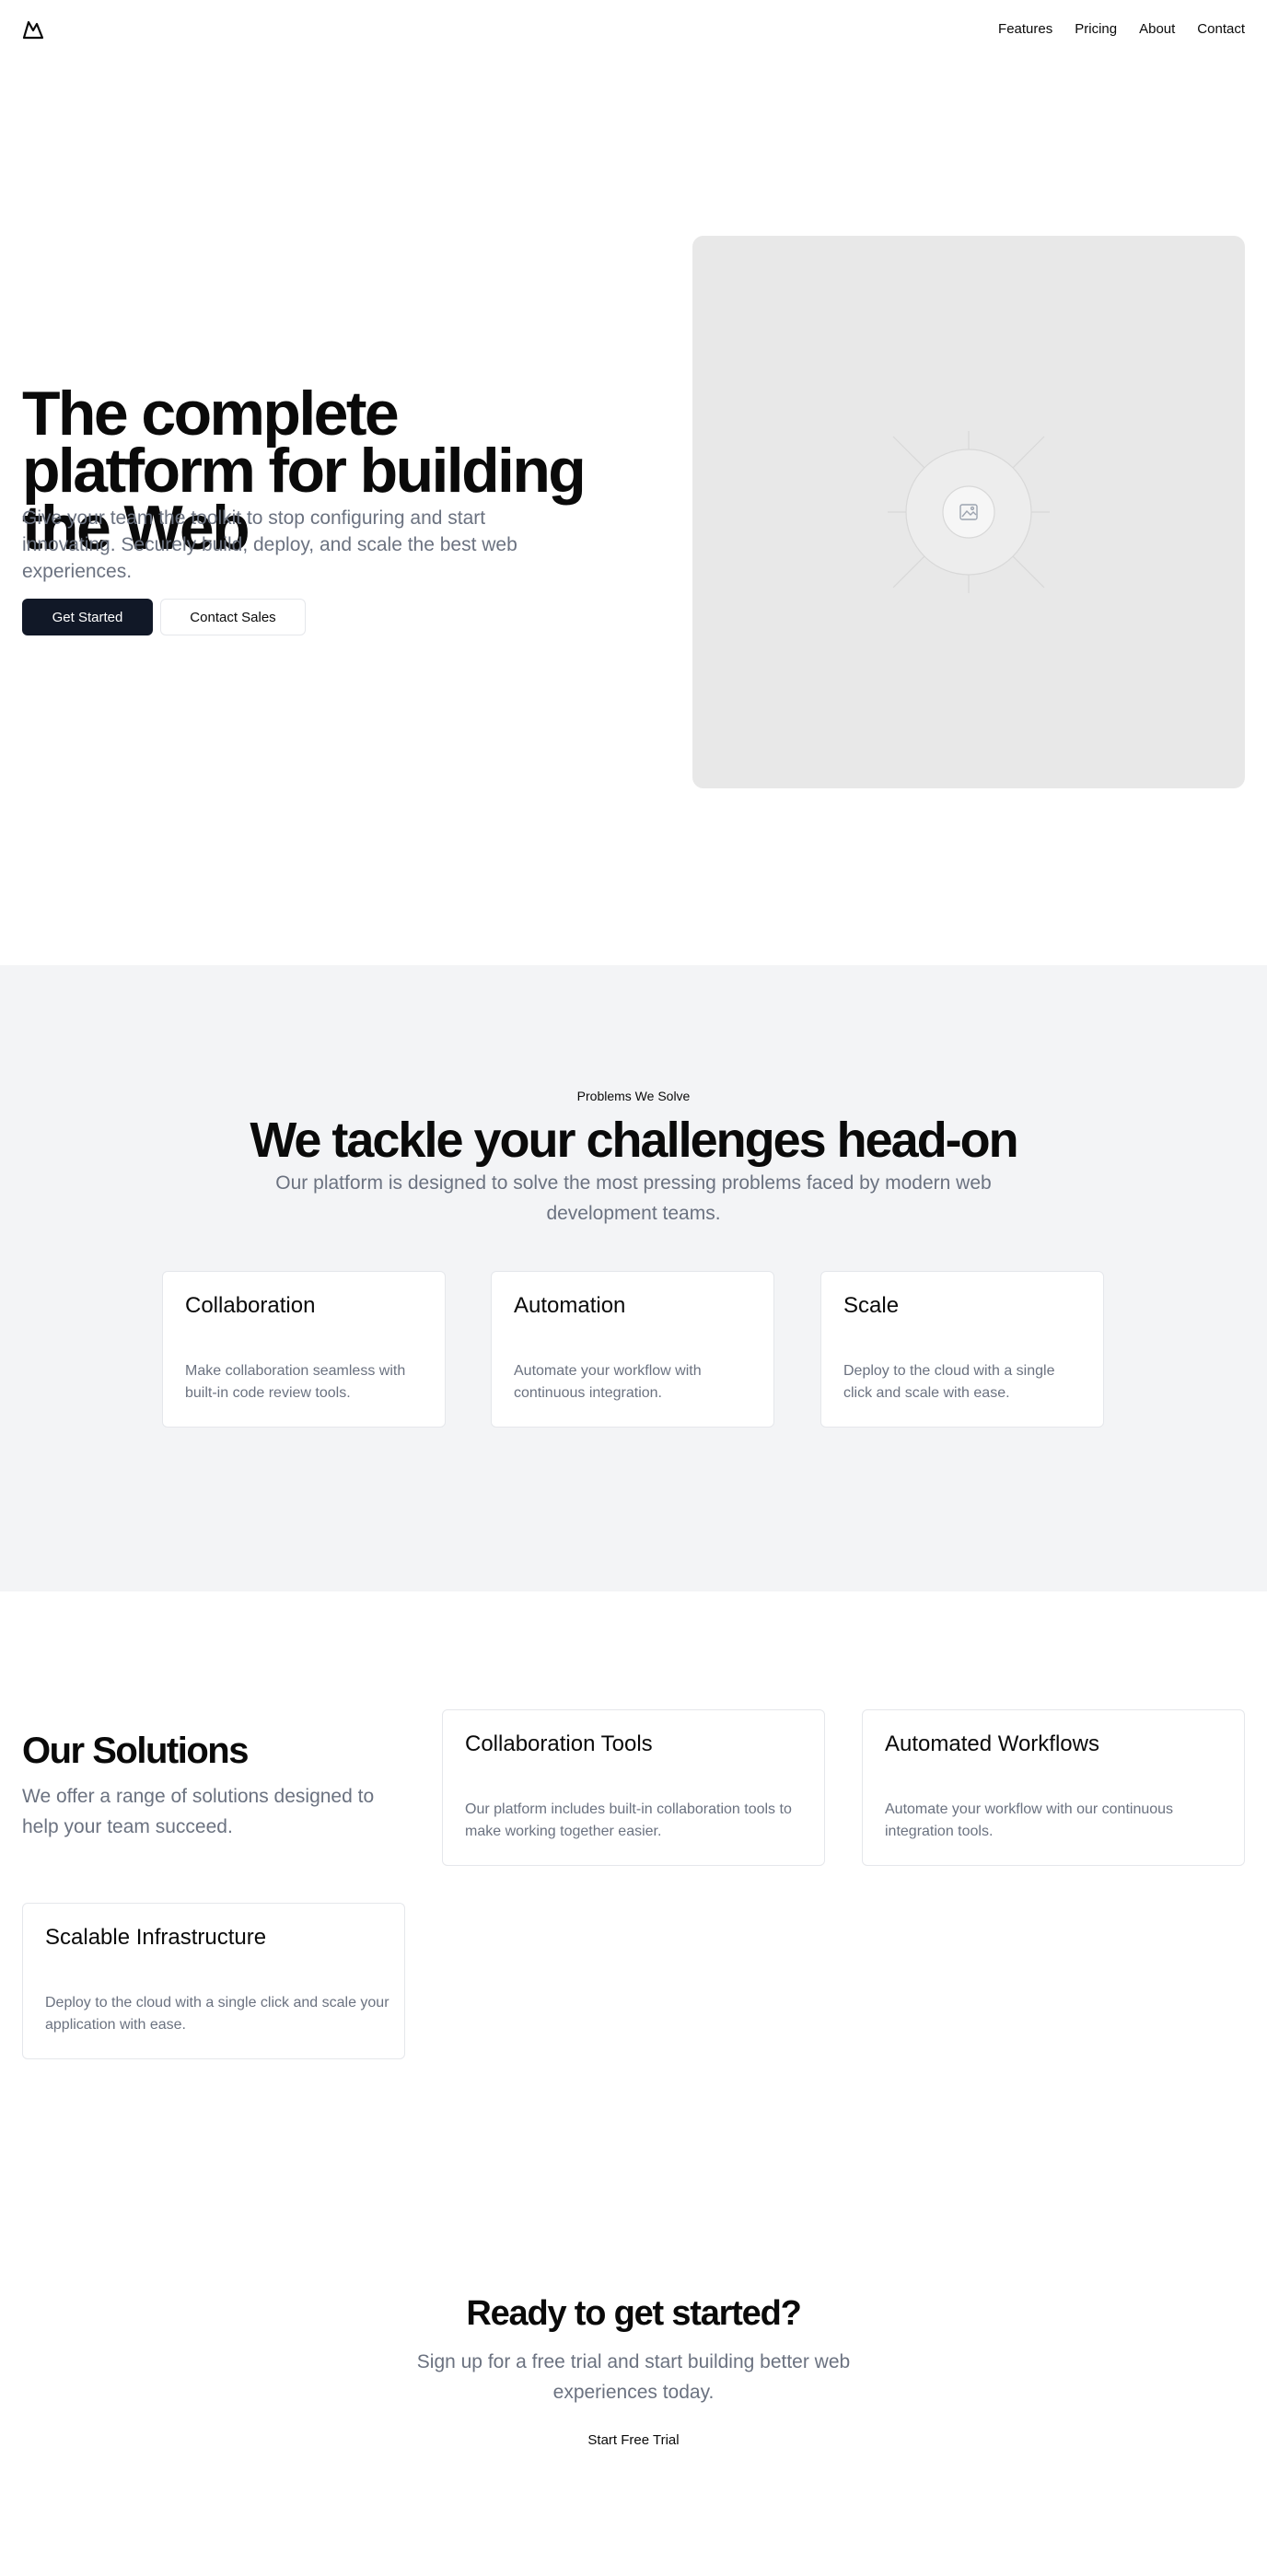 This screenshot has width=1267, height=2576. What do you see at coordinates (633, 1096) in the screenshot?
I see `problems-eyebrow: Problems We Solve` at bounding box center [633, 1096].